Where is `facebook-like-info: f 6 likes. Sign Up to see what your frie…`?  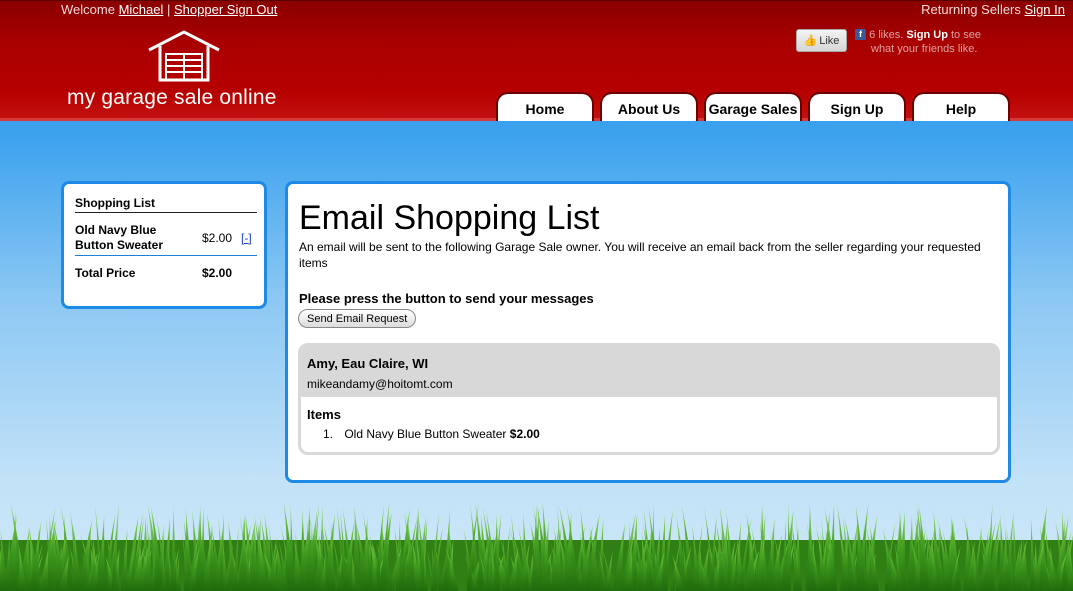 facebook-like-info: f 6 likes. Sign Up to see what your frie… is located at coordinates (930, 42).